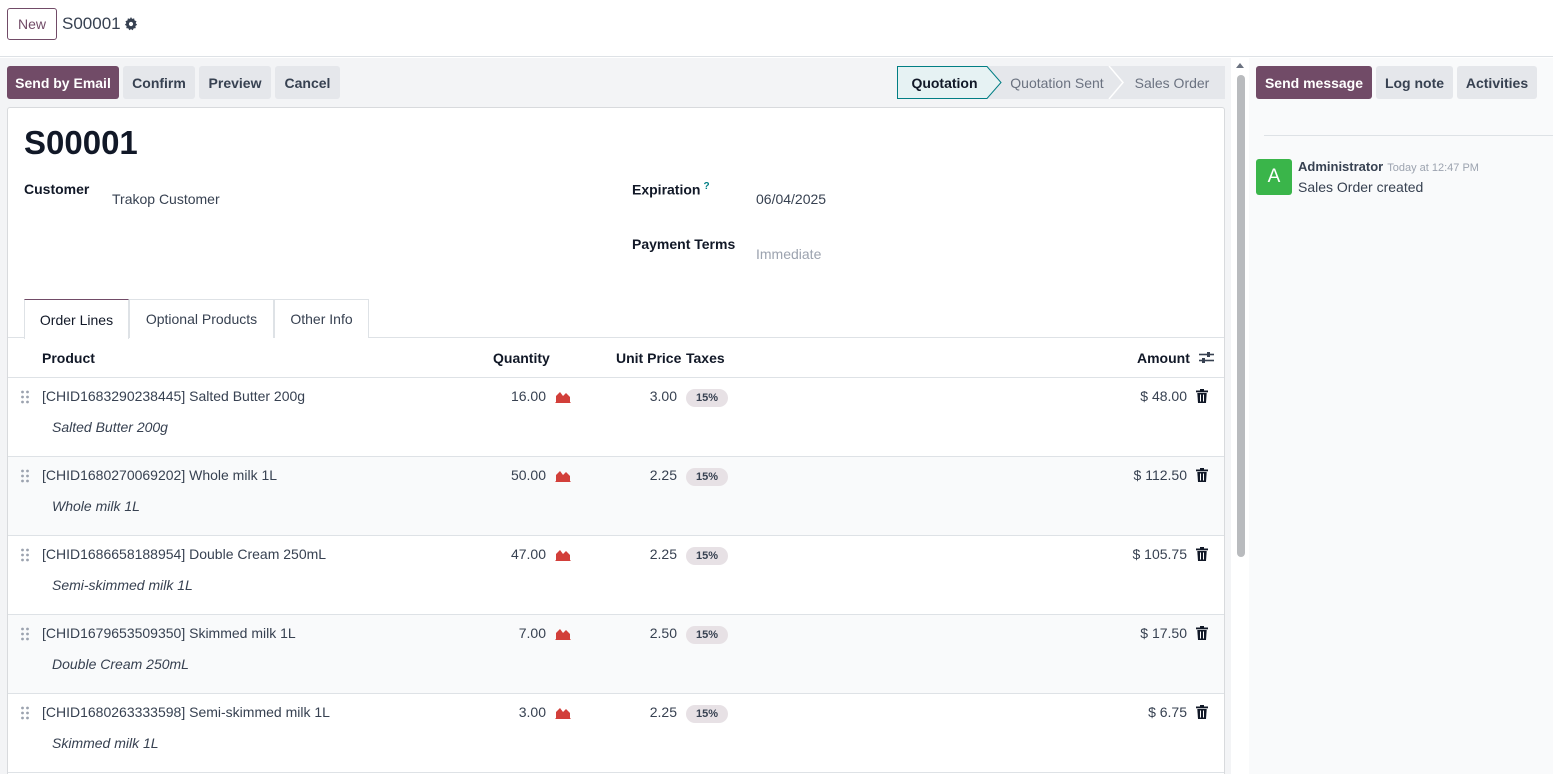  Describe the element at coordinates (1160, 475) in the screenshot. I see `amount-cell: $ 112.50` at that location.